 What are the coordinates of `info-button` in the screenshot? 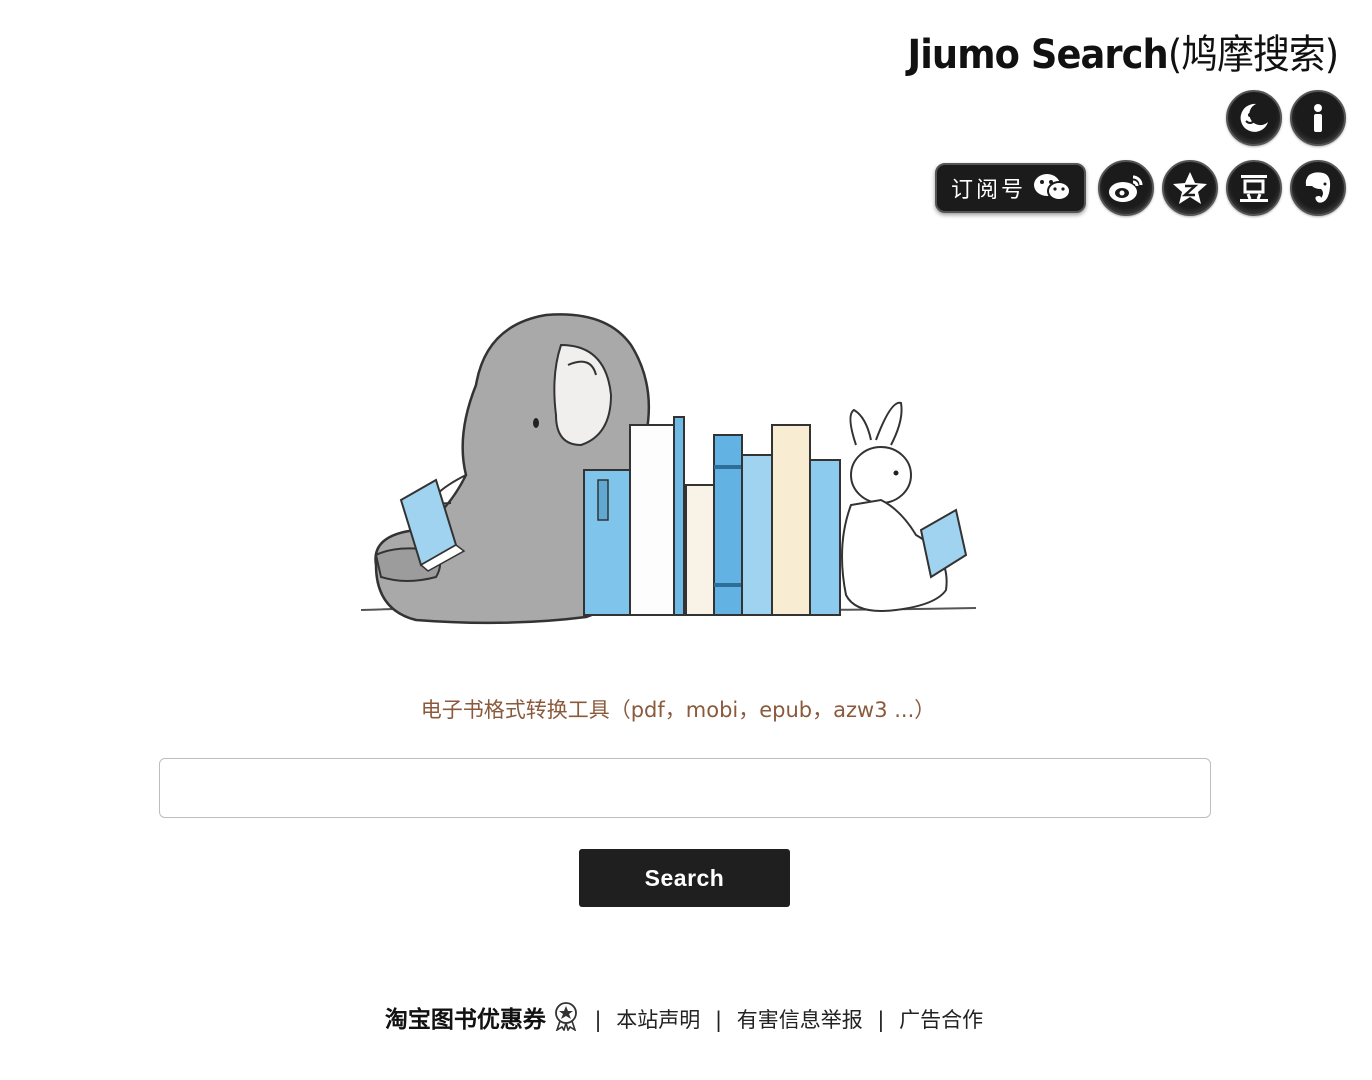 It's located at (1318, 118).